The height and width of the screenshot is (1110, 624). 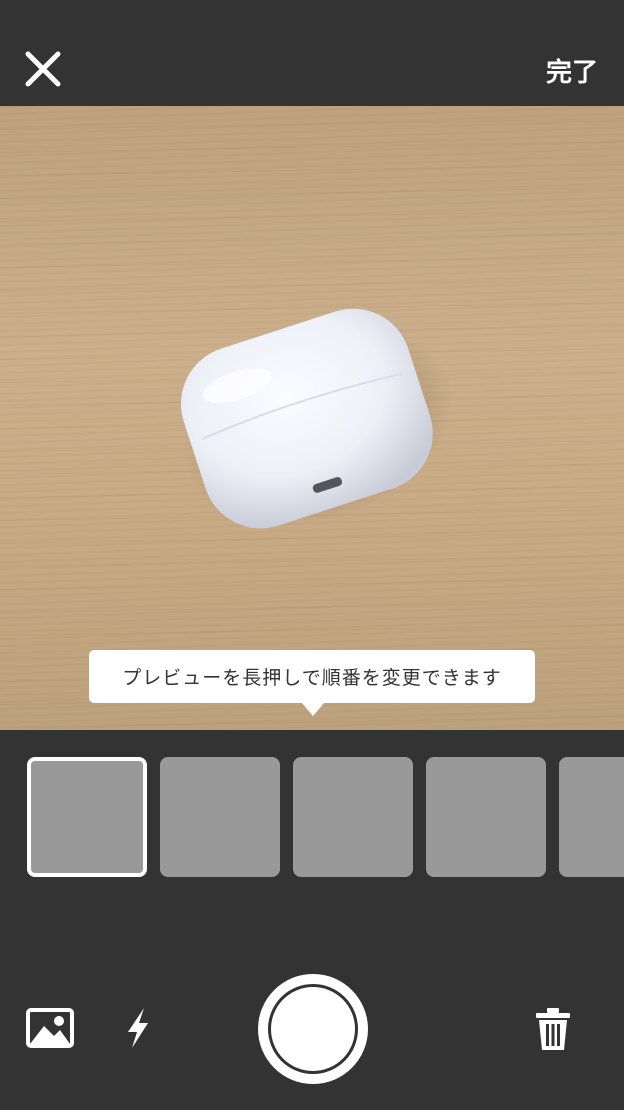 I want to click on shutter-button, so click(x=313, y=1029).